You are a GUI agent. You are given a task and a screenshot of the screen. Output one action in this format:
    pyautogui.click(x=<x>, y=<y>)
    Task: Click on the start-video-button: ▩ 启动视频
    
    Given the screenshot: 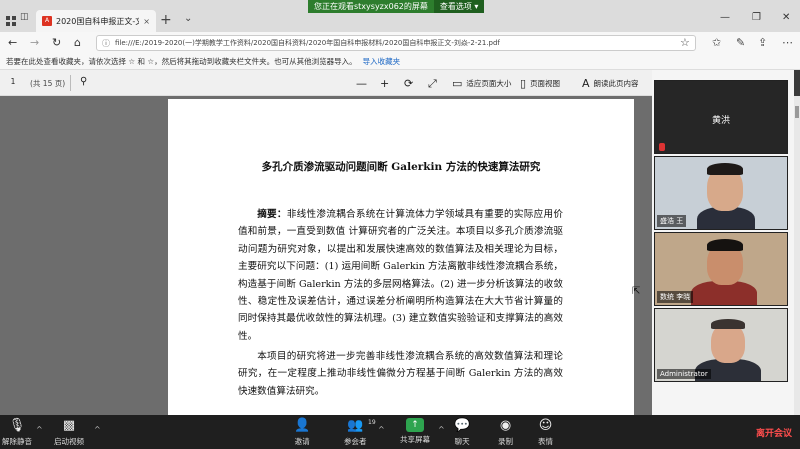 What is the action you would take?
    pyautogui.click(x=69, y=432)
    